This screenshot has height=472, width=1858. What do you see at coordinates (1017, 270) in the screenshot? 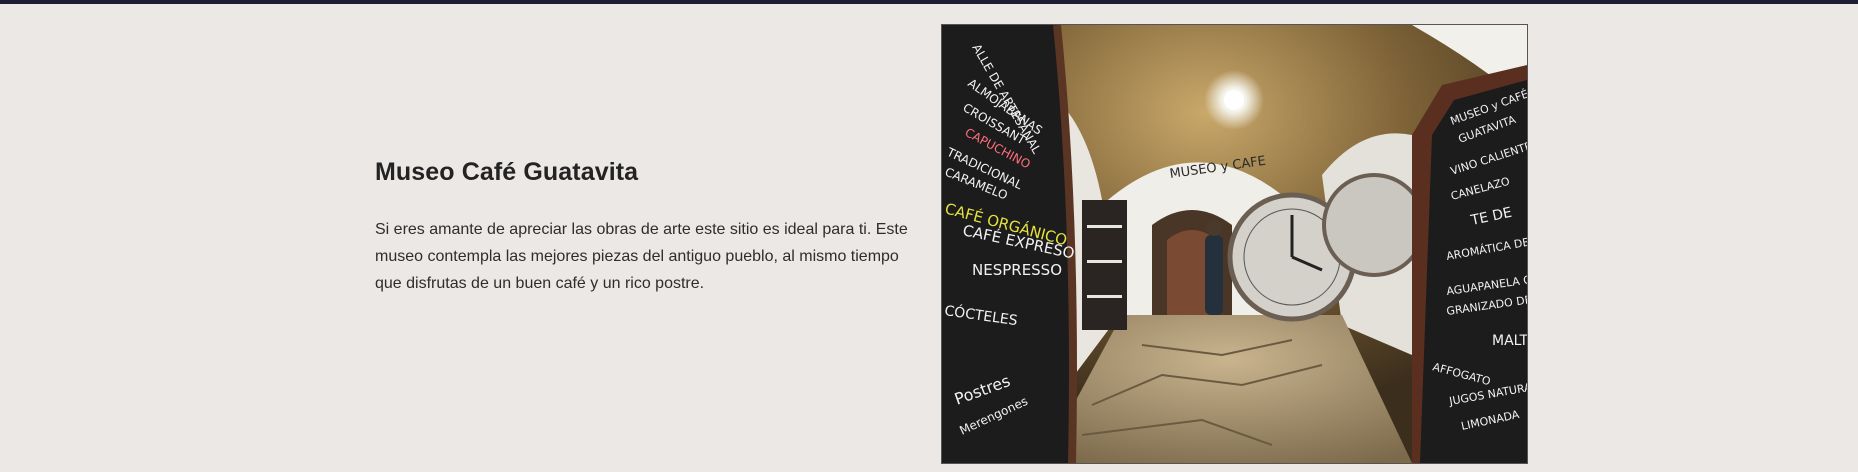
I see `svg-text: NESPRESSO` at bounding box center [1017, 270].